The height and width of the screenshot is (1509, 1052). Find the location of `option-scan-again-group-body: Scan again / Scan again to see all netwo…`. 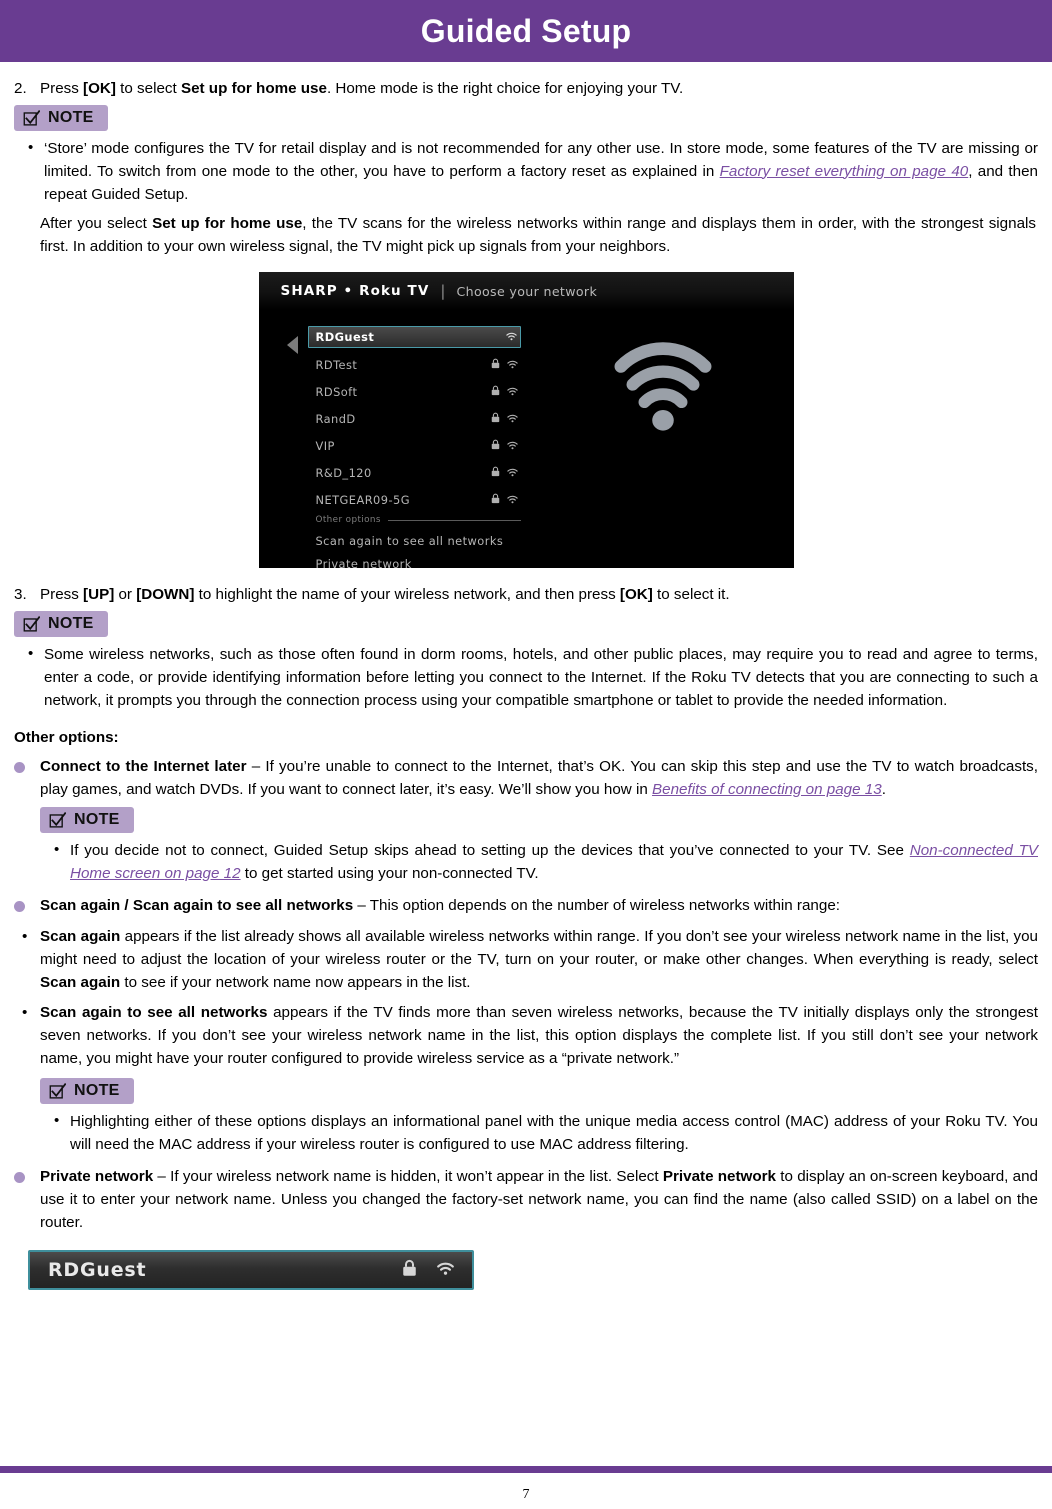

option-scan-again-group-body: Scan again / Scan again to see all netwo… is located at coordinates (539, 905).